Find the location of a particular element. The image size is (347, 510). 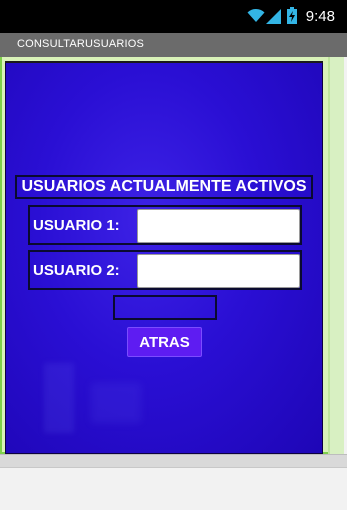

heading-box: USUARIOS ACTUALMENTE ACTIVOS is located at coordinates (164, 187).